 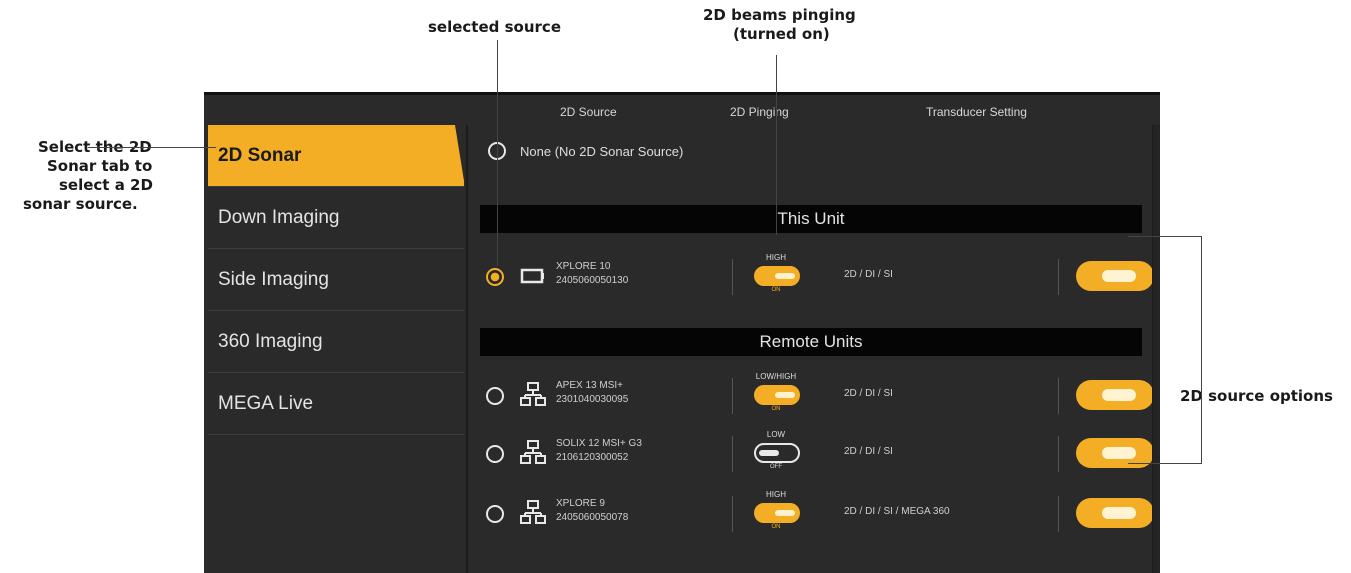 I want to click on tab-callout-line4: sonar source., so click(x=80, y=204).